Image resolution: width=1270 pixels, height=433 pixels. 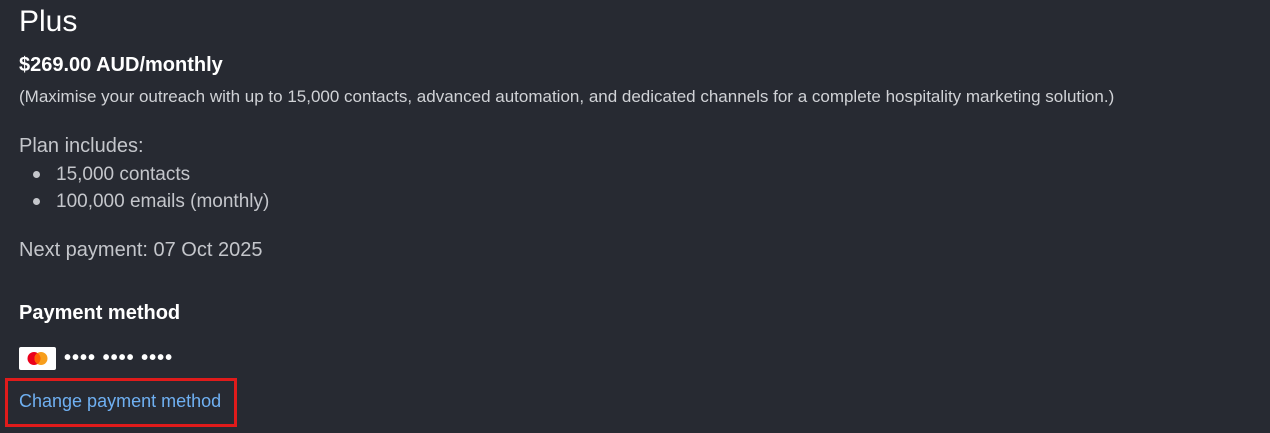 I want to click on change-payment-method-link: Change payment method, so click(x=120, y=401).